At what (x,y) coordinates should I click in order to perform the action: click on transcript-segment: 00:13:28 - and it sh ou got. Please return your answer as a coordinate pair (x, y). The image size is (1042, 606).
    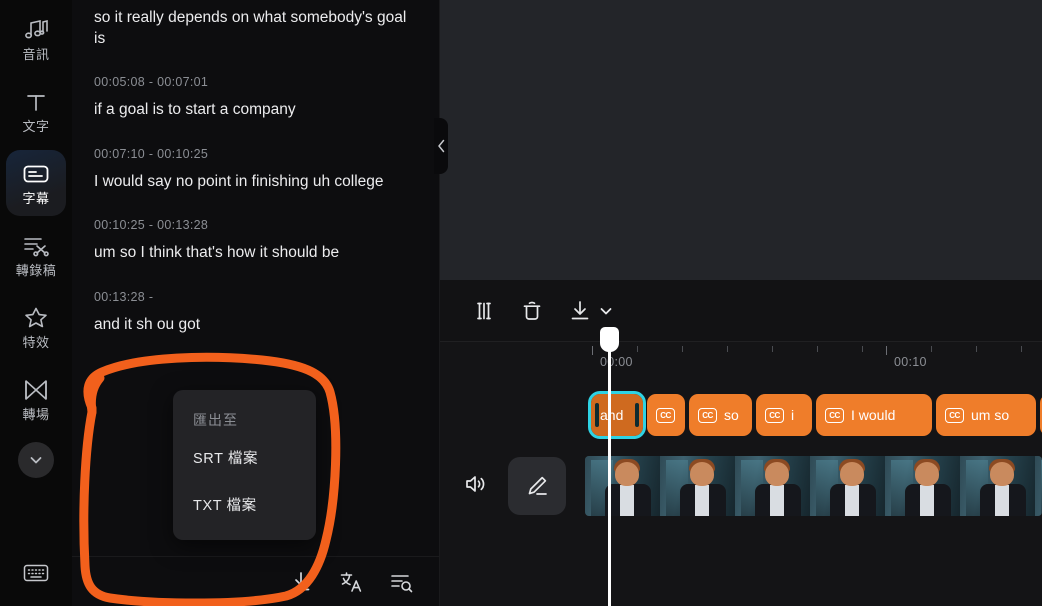
    Looking at the image, I should click on (255, 300).